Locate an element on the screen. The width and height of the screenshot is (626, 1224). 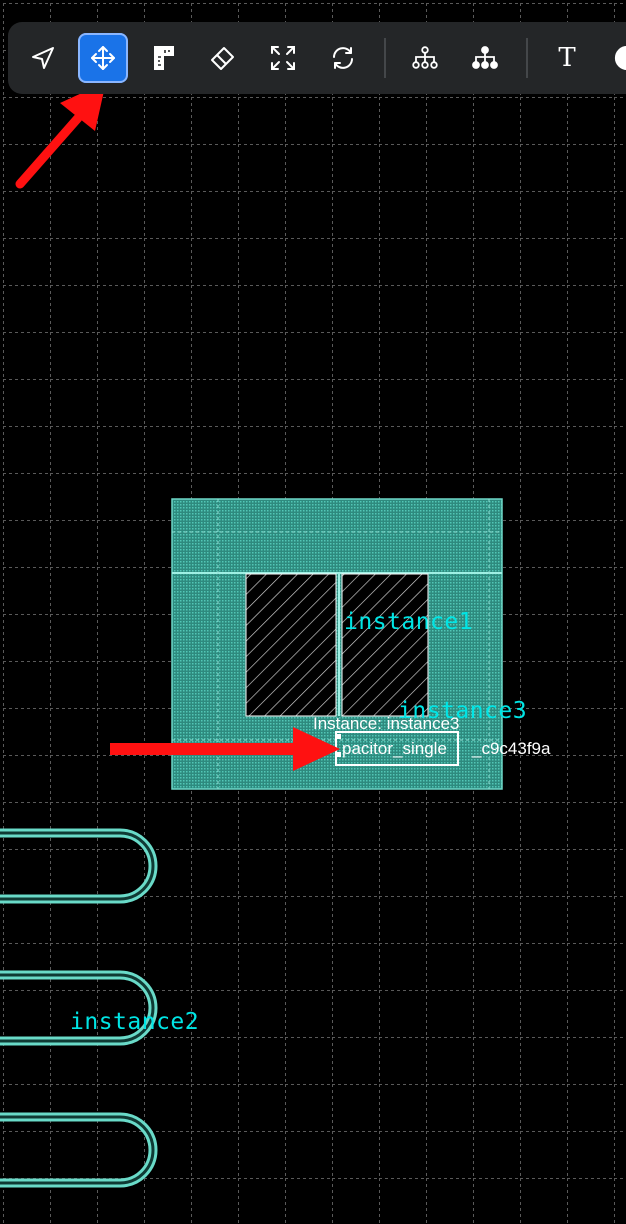
navigation-arrow-icon is located at coordinates (43, 58).